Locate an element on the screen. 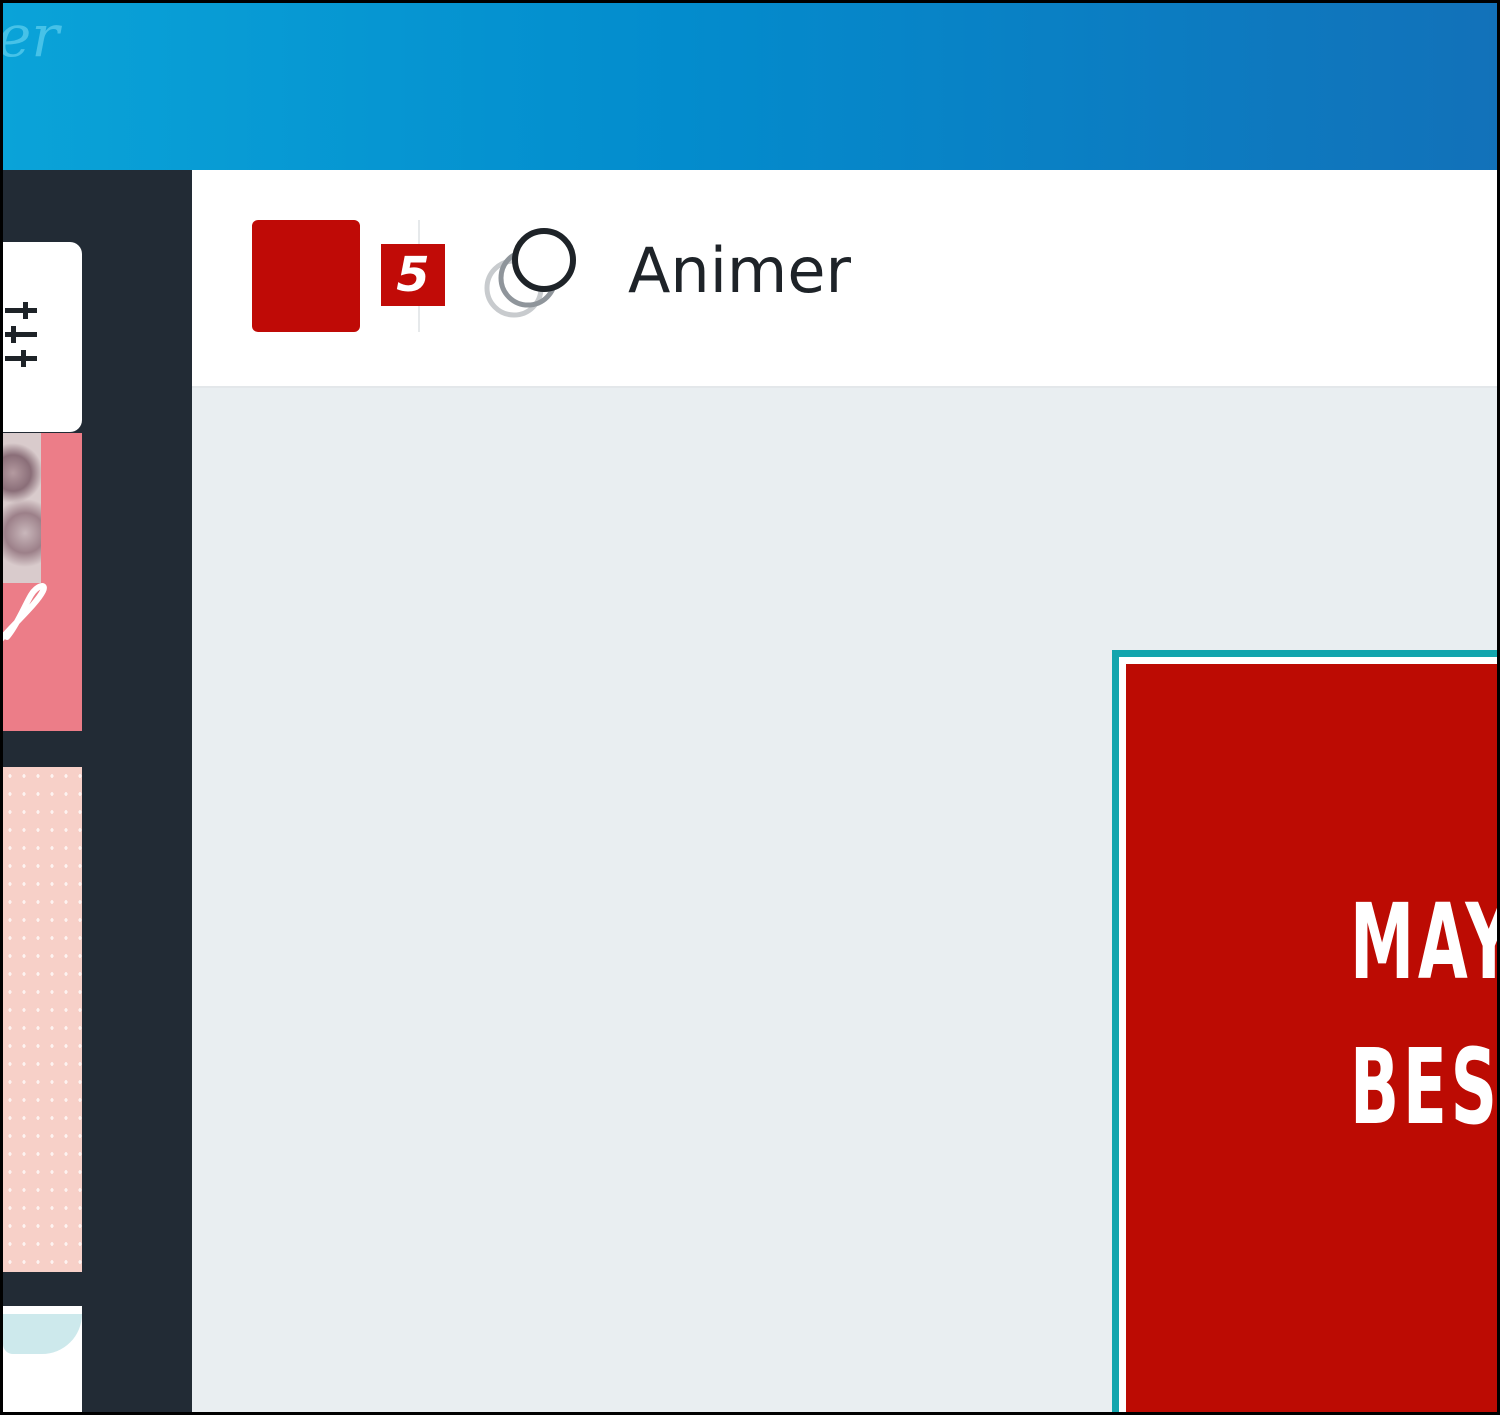  script-lettering-icon is located at coordinates (30, 618).